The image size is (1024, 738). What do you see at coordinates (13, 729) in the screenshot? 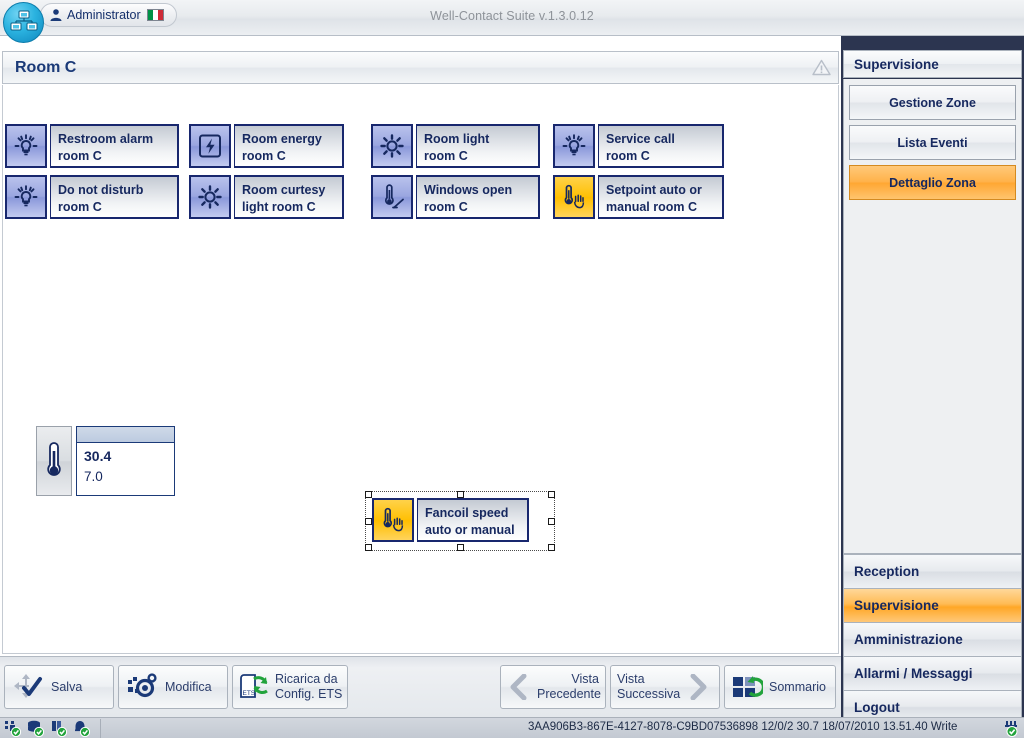
I see `knx-bus-status-icon` at bounding box center [13, 729].